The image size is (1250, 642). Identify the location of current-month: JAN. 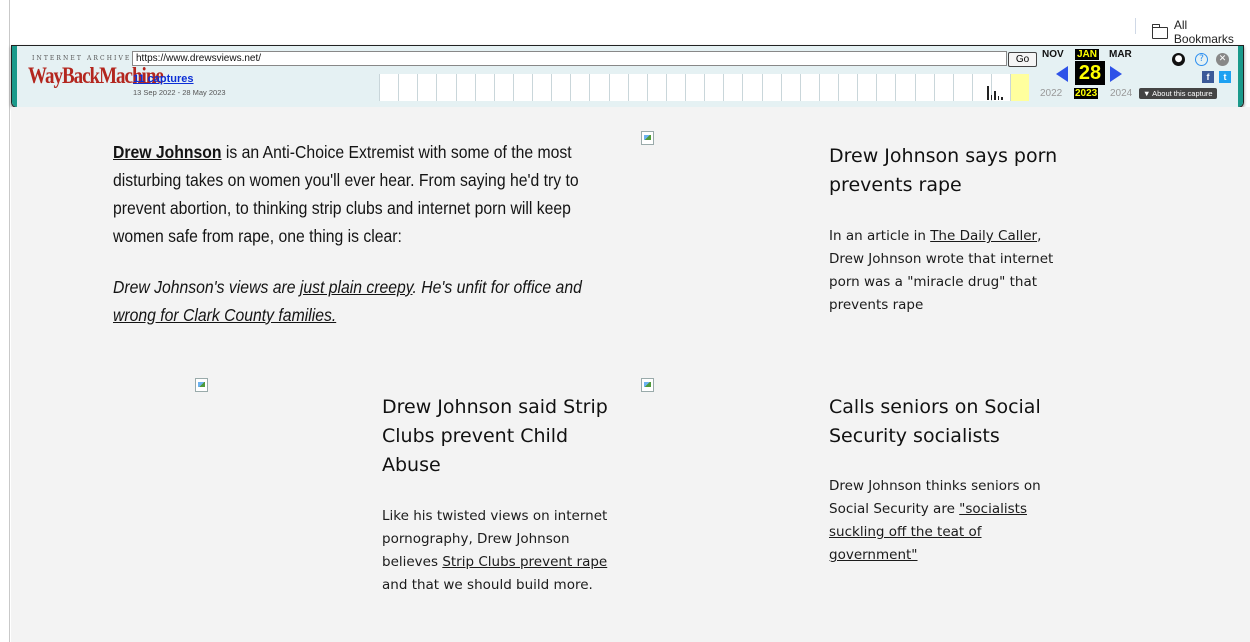
(1087, 54).